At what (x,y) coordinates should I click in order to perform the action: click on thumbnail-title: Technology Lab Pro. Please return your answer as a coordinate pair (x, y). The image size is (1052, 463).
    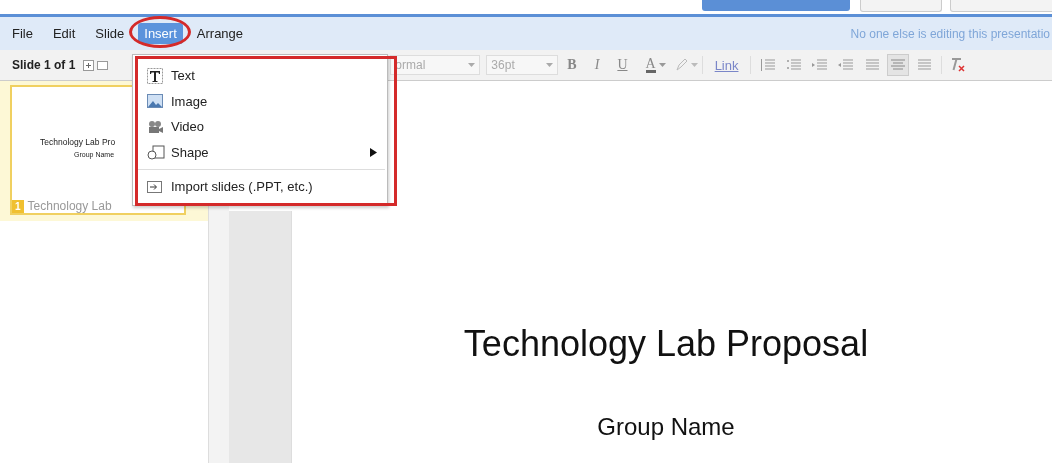
    Looking at the image, I should click on (78, 142).